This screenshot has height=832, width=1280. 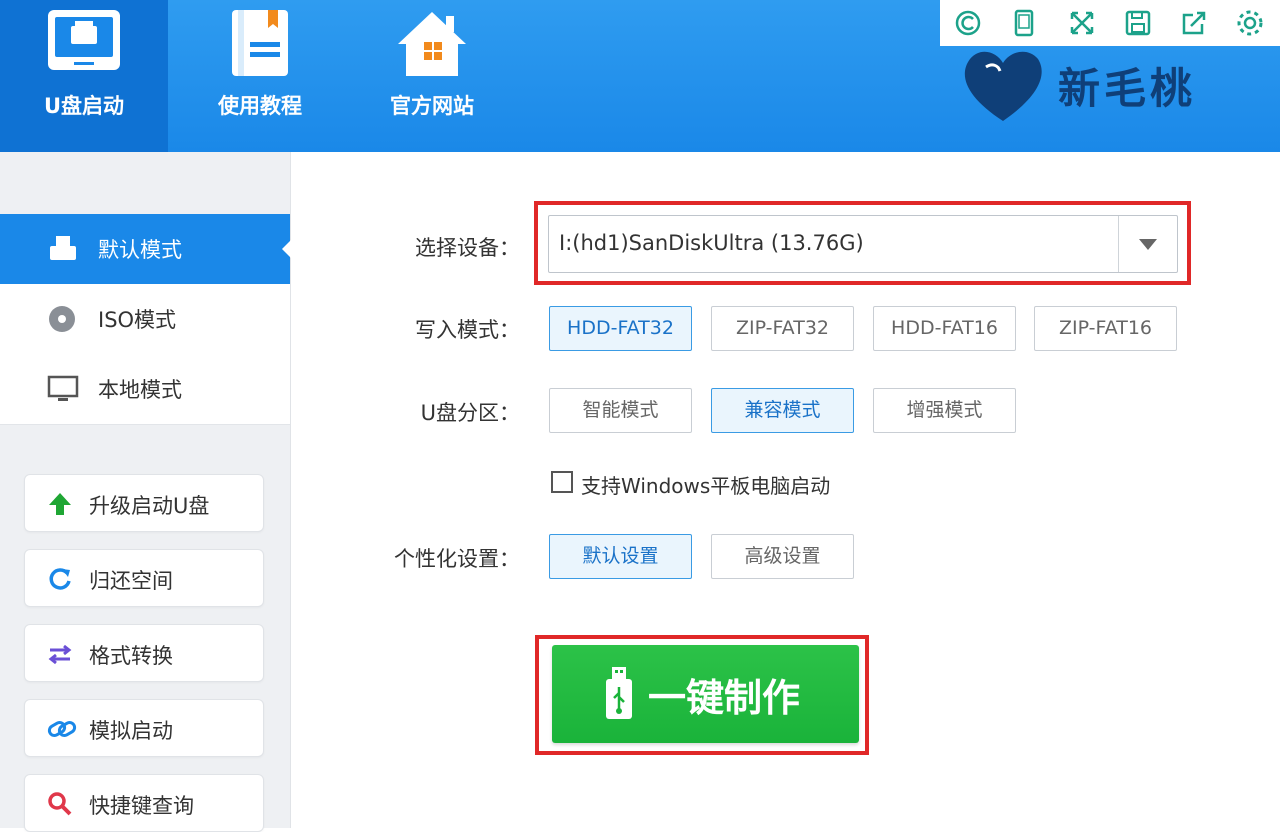 What do you see at coordinates (60, 506) in the screenshot?
I see `up-arrow-icon` at bounding box center [60, 506].